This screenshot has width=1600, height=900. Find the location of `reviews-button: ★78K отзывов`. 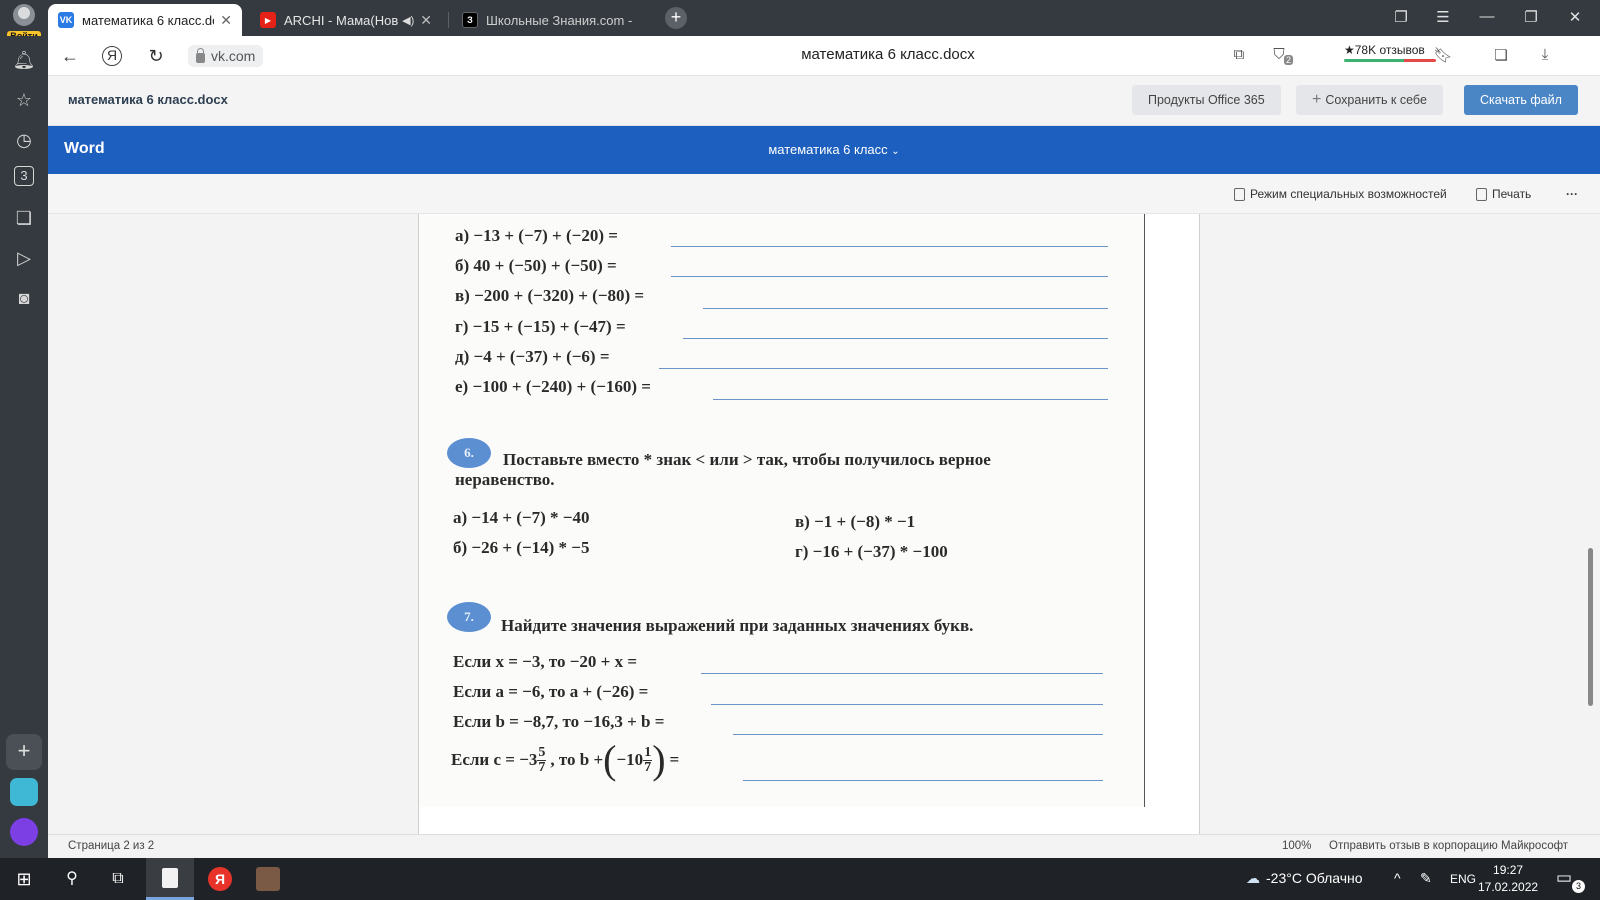

reviews-button: ★78K отзывов is located at coordinates (1390, 52).